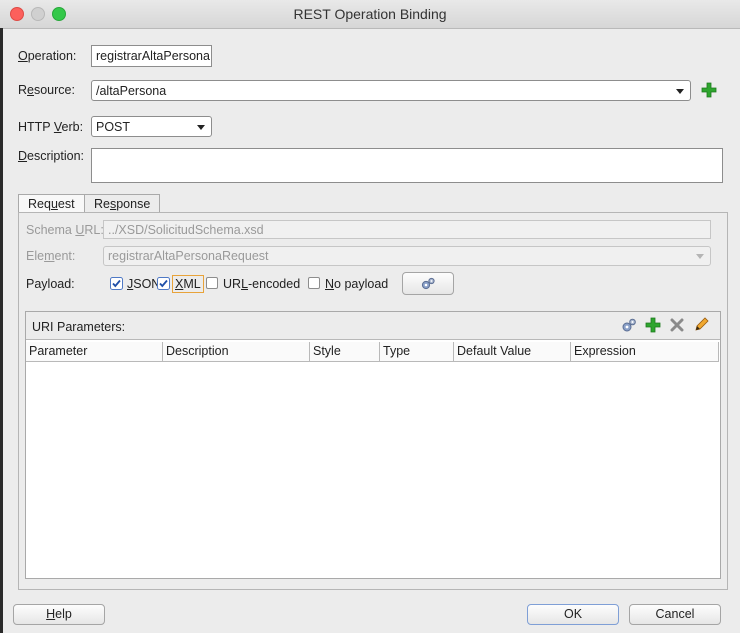 Image resolution: width=740 pixels, height=633 pixels. Describe the element at coordinates (188, 256) in the screenshot. I see `element-value: registrarAltaPersonaRequest` at that location.